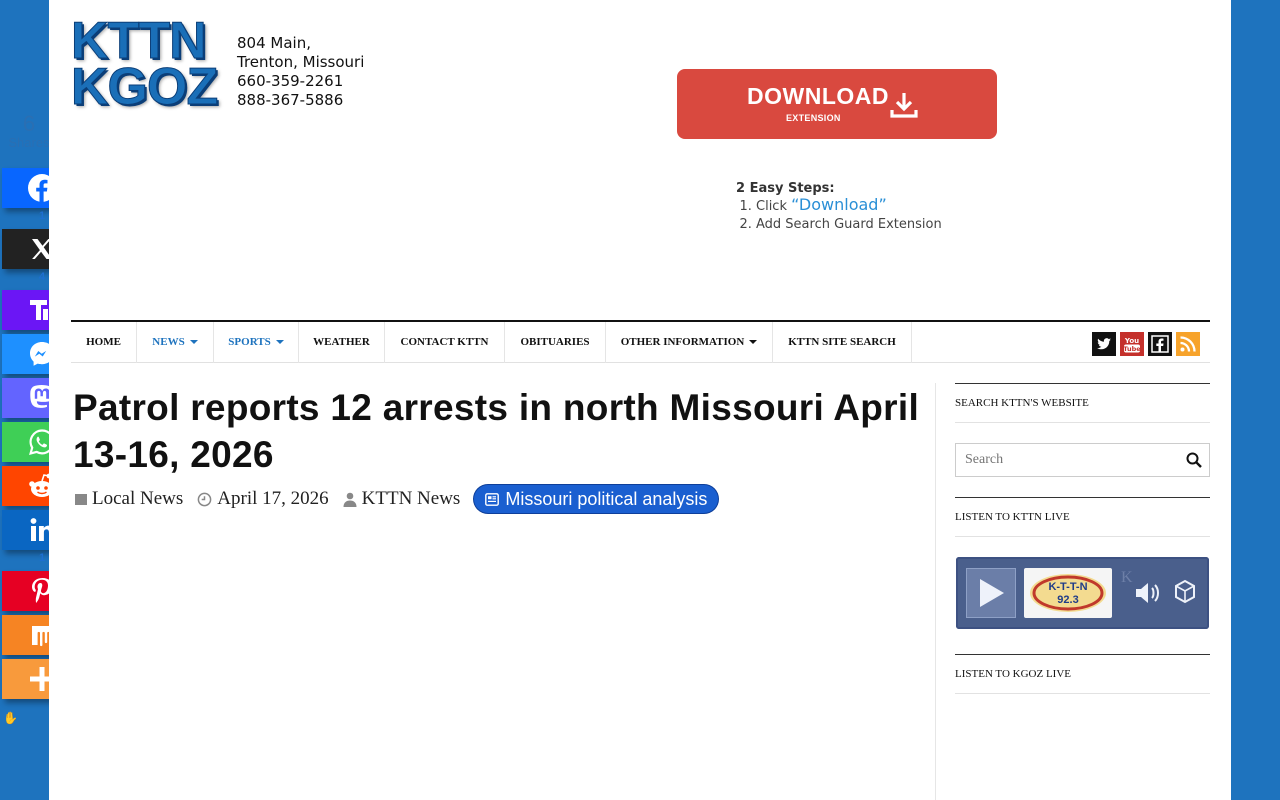  I want to click on user-icon, so click(350, 499).